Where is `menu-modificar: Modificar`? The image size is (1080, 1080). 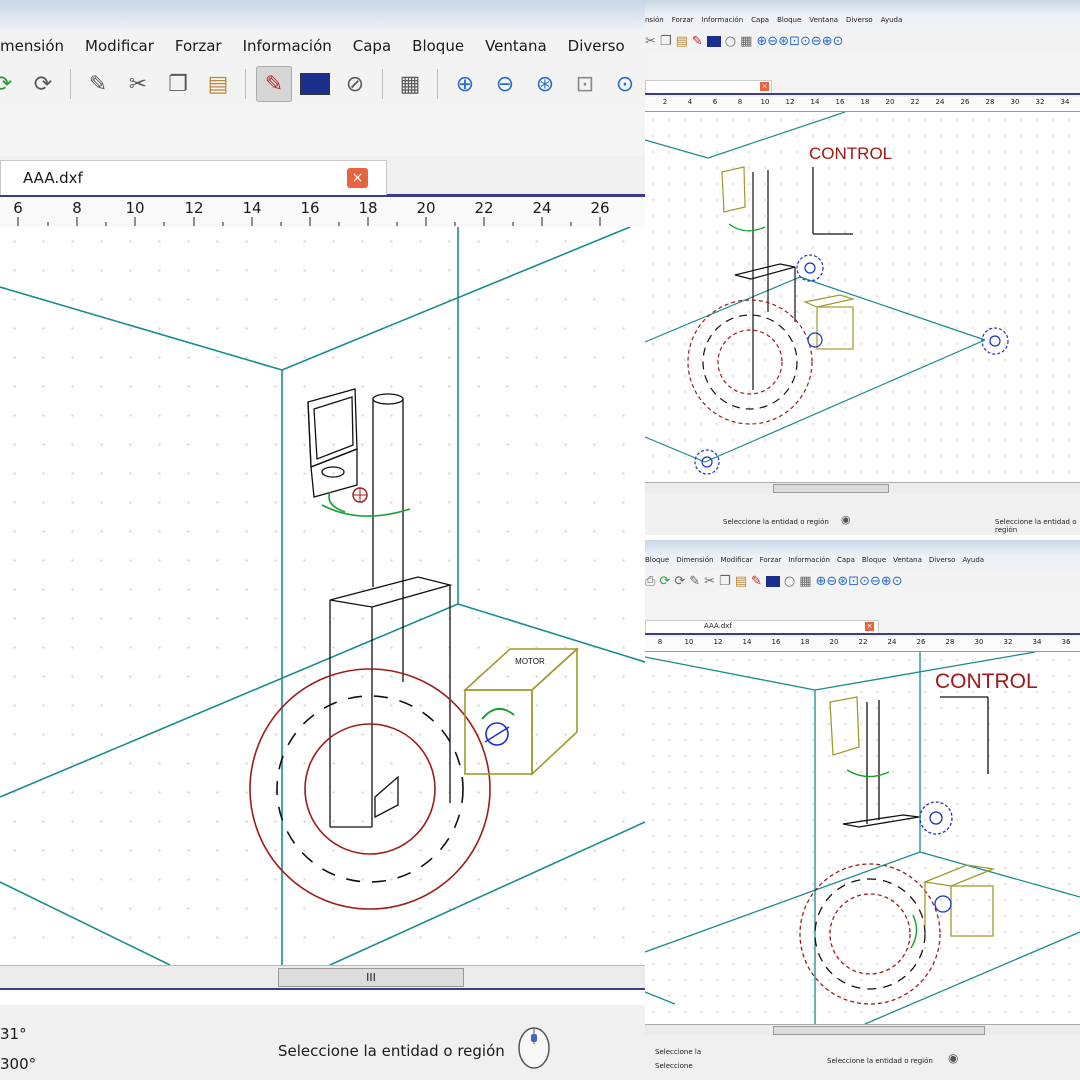 menu-modificar: Modificar is located at coordinates (119, 46).